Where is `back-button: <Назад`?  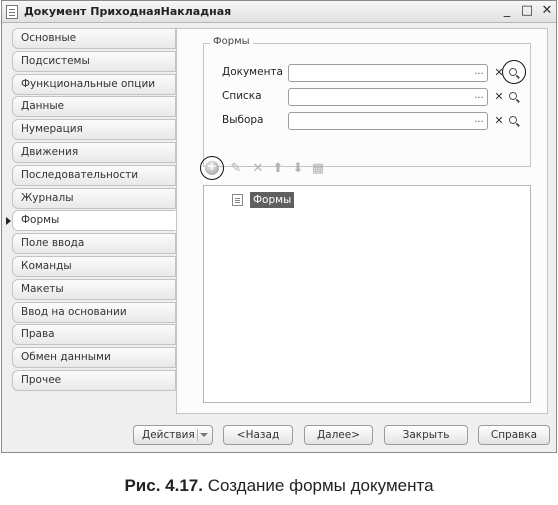
back-button: <Назад is located at coordinates (258, 435).